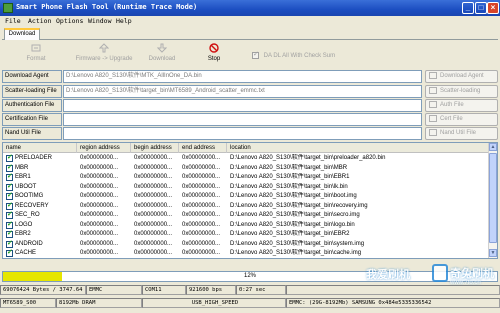 This screenshot has height=313, width=500. Describe the element at coordinates (242, 133) in the screenshot. I see `nand-util-file-field` at that location.